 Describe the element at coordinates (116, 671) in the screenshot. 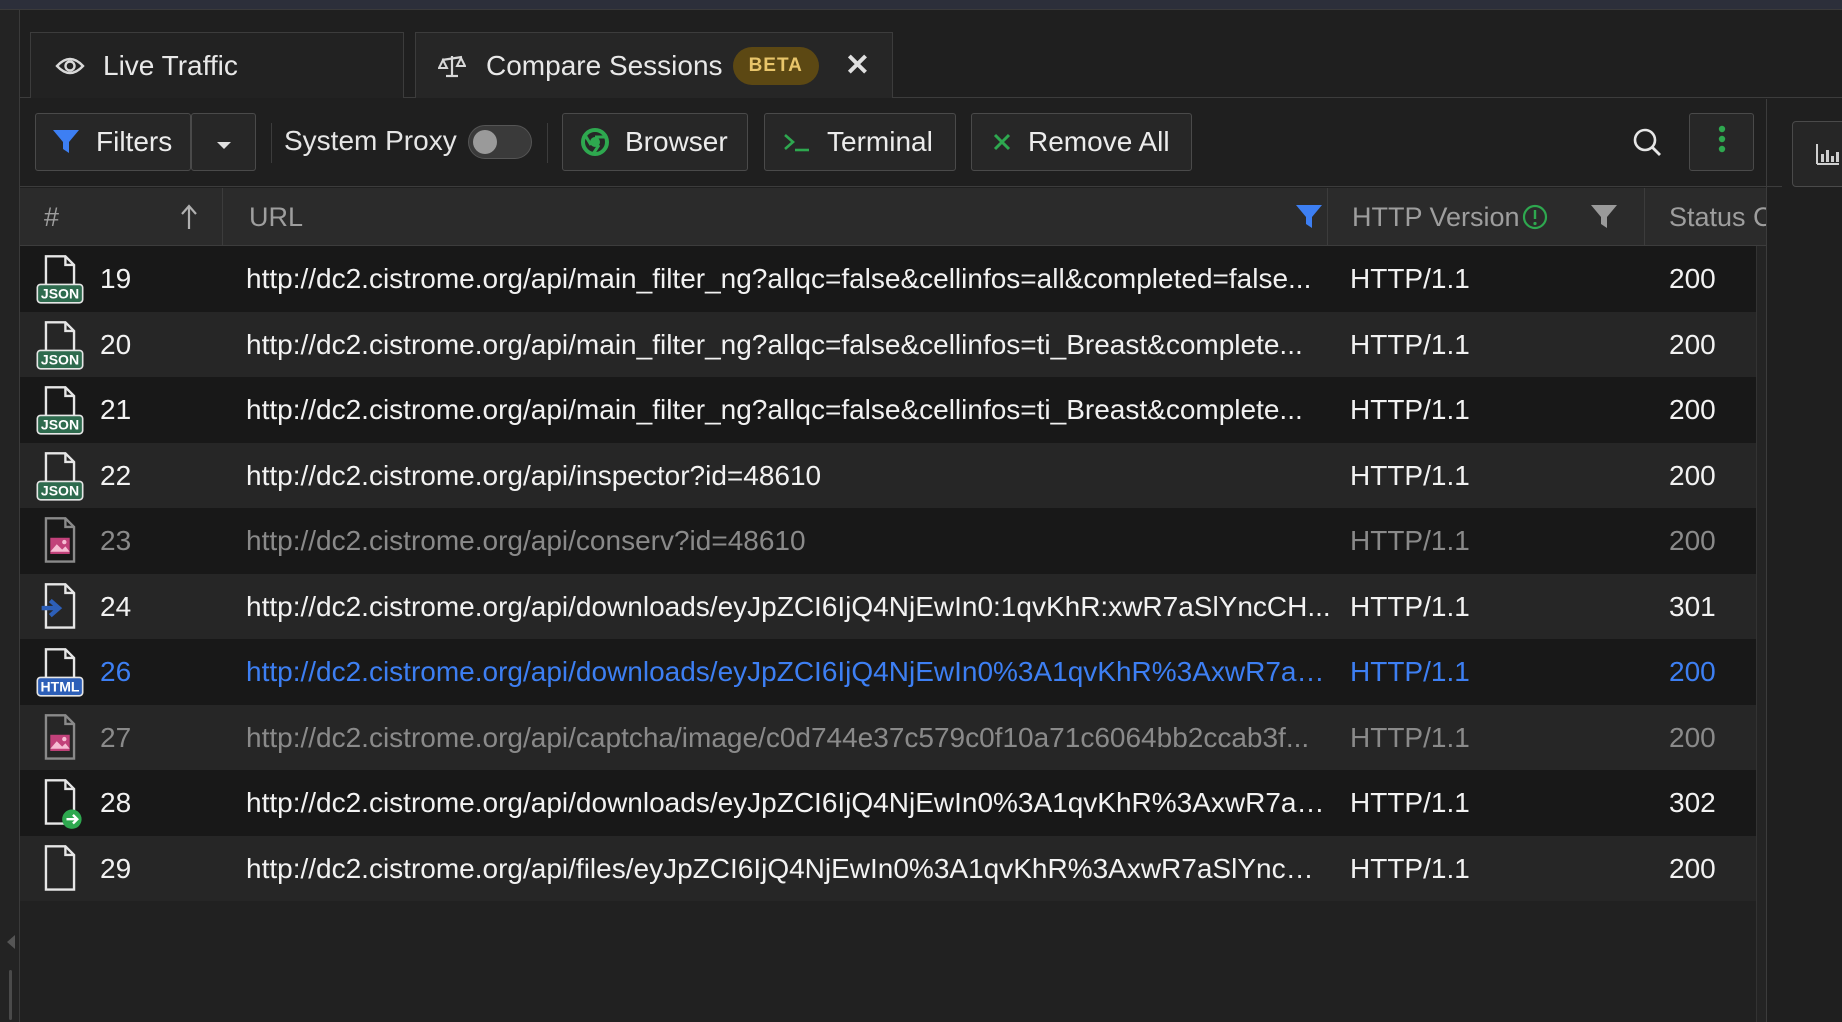

I see `row-number: 26` at that location.